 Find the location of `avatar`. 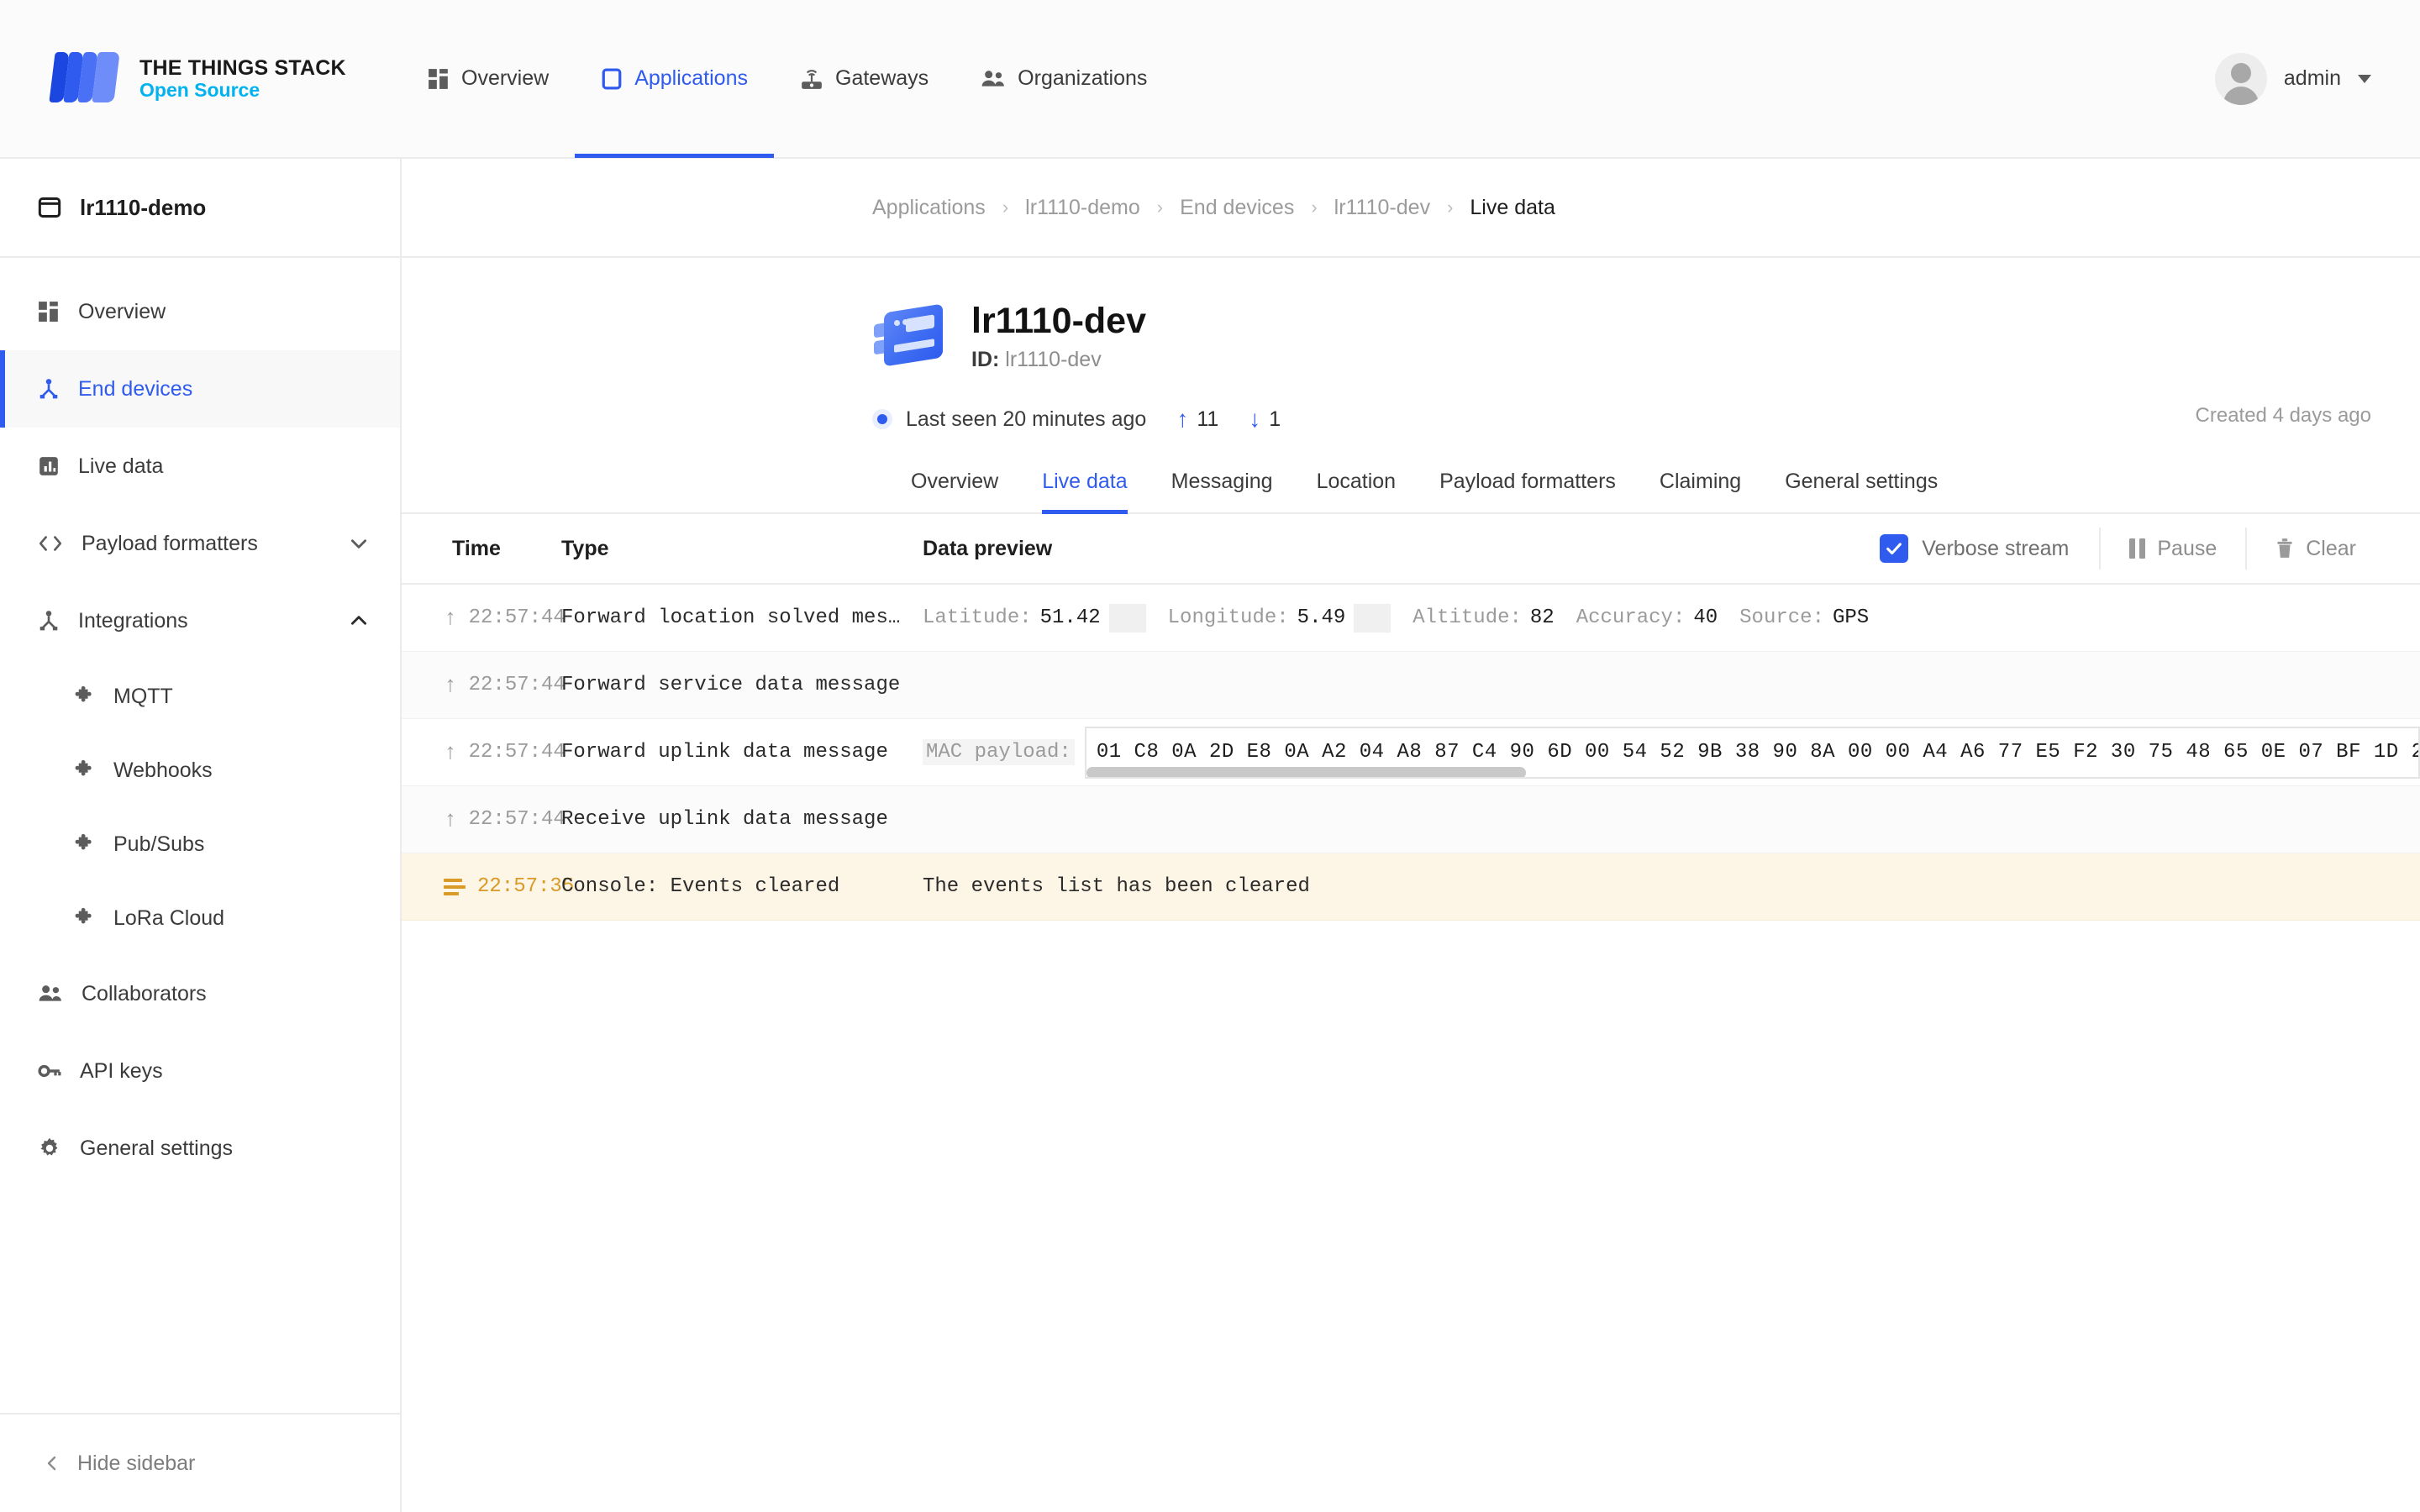

avatar is located at coordinates (2240, 78).